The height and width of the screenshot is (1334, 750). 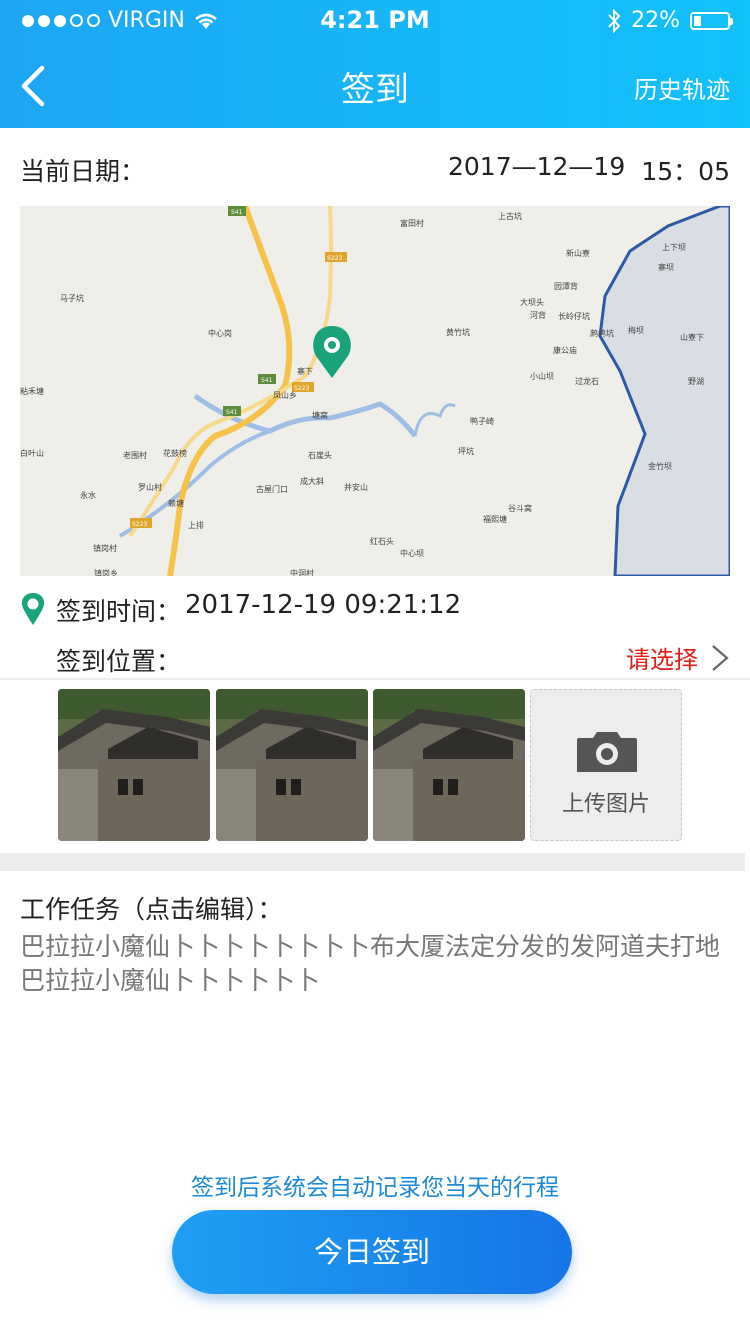 What do you see at coordinates (605, 804) in the screenshot?
I see `upload-photo-label: 上传图片` at bounding box center [605, 804].